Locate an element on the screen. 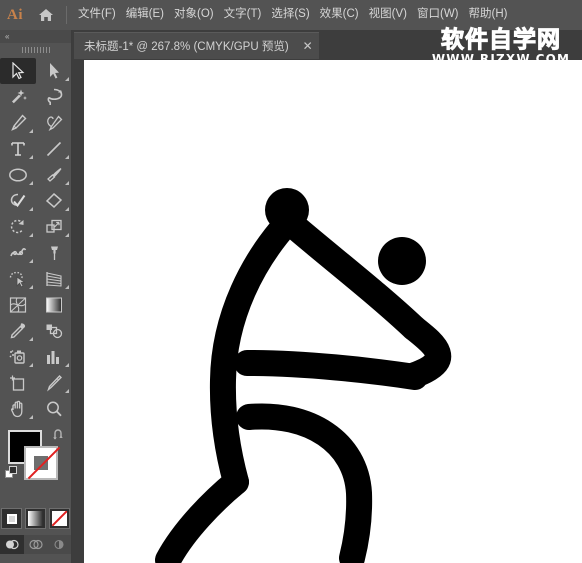  menu-window: 窗口(W) is located at coordinates (438, 15).